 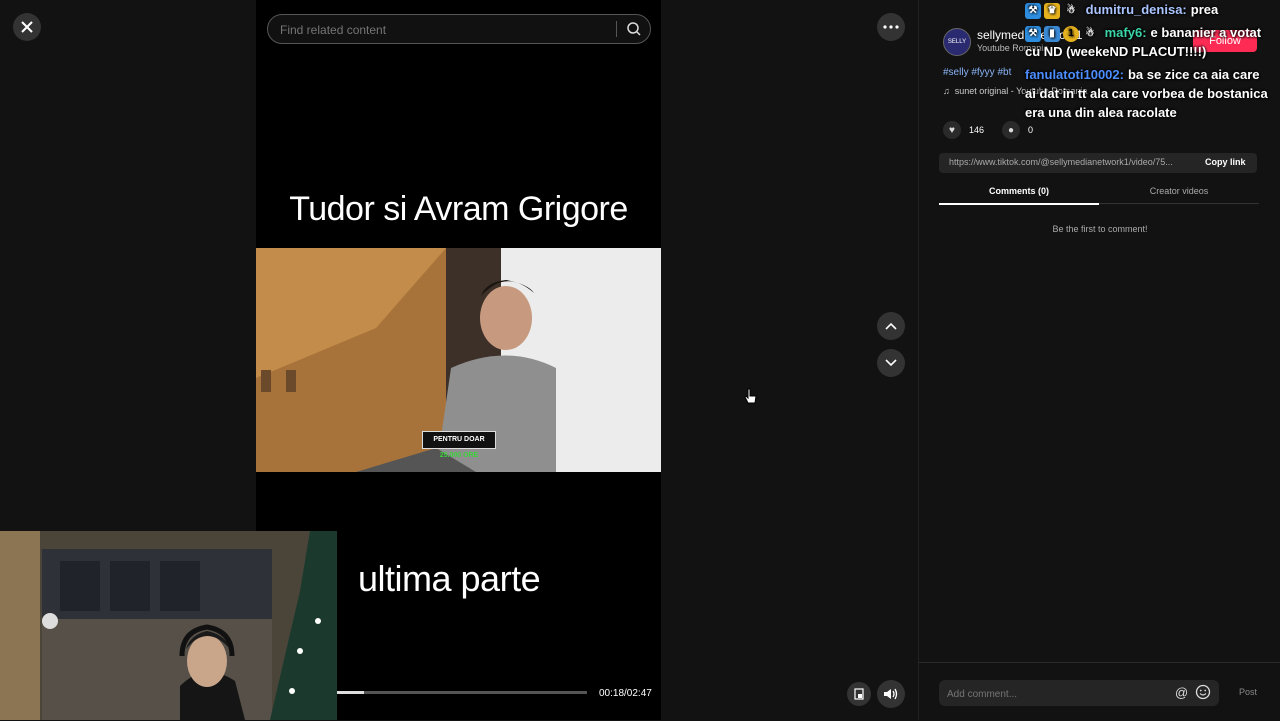 What do you see at coordinates (458, 209) in the screenshot?
I see `video-title-text: Tudor si Avram Grigore` at bounding box center [458, 209].